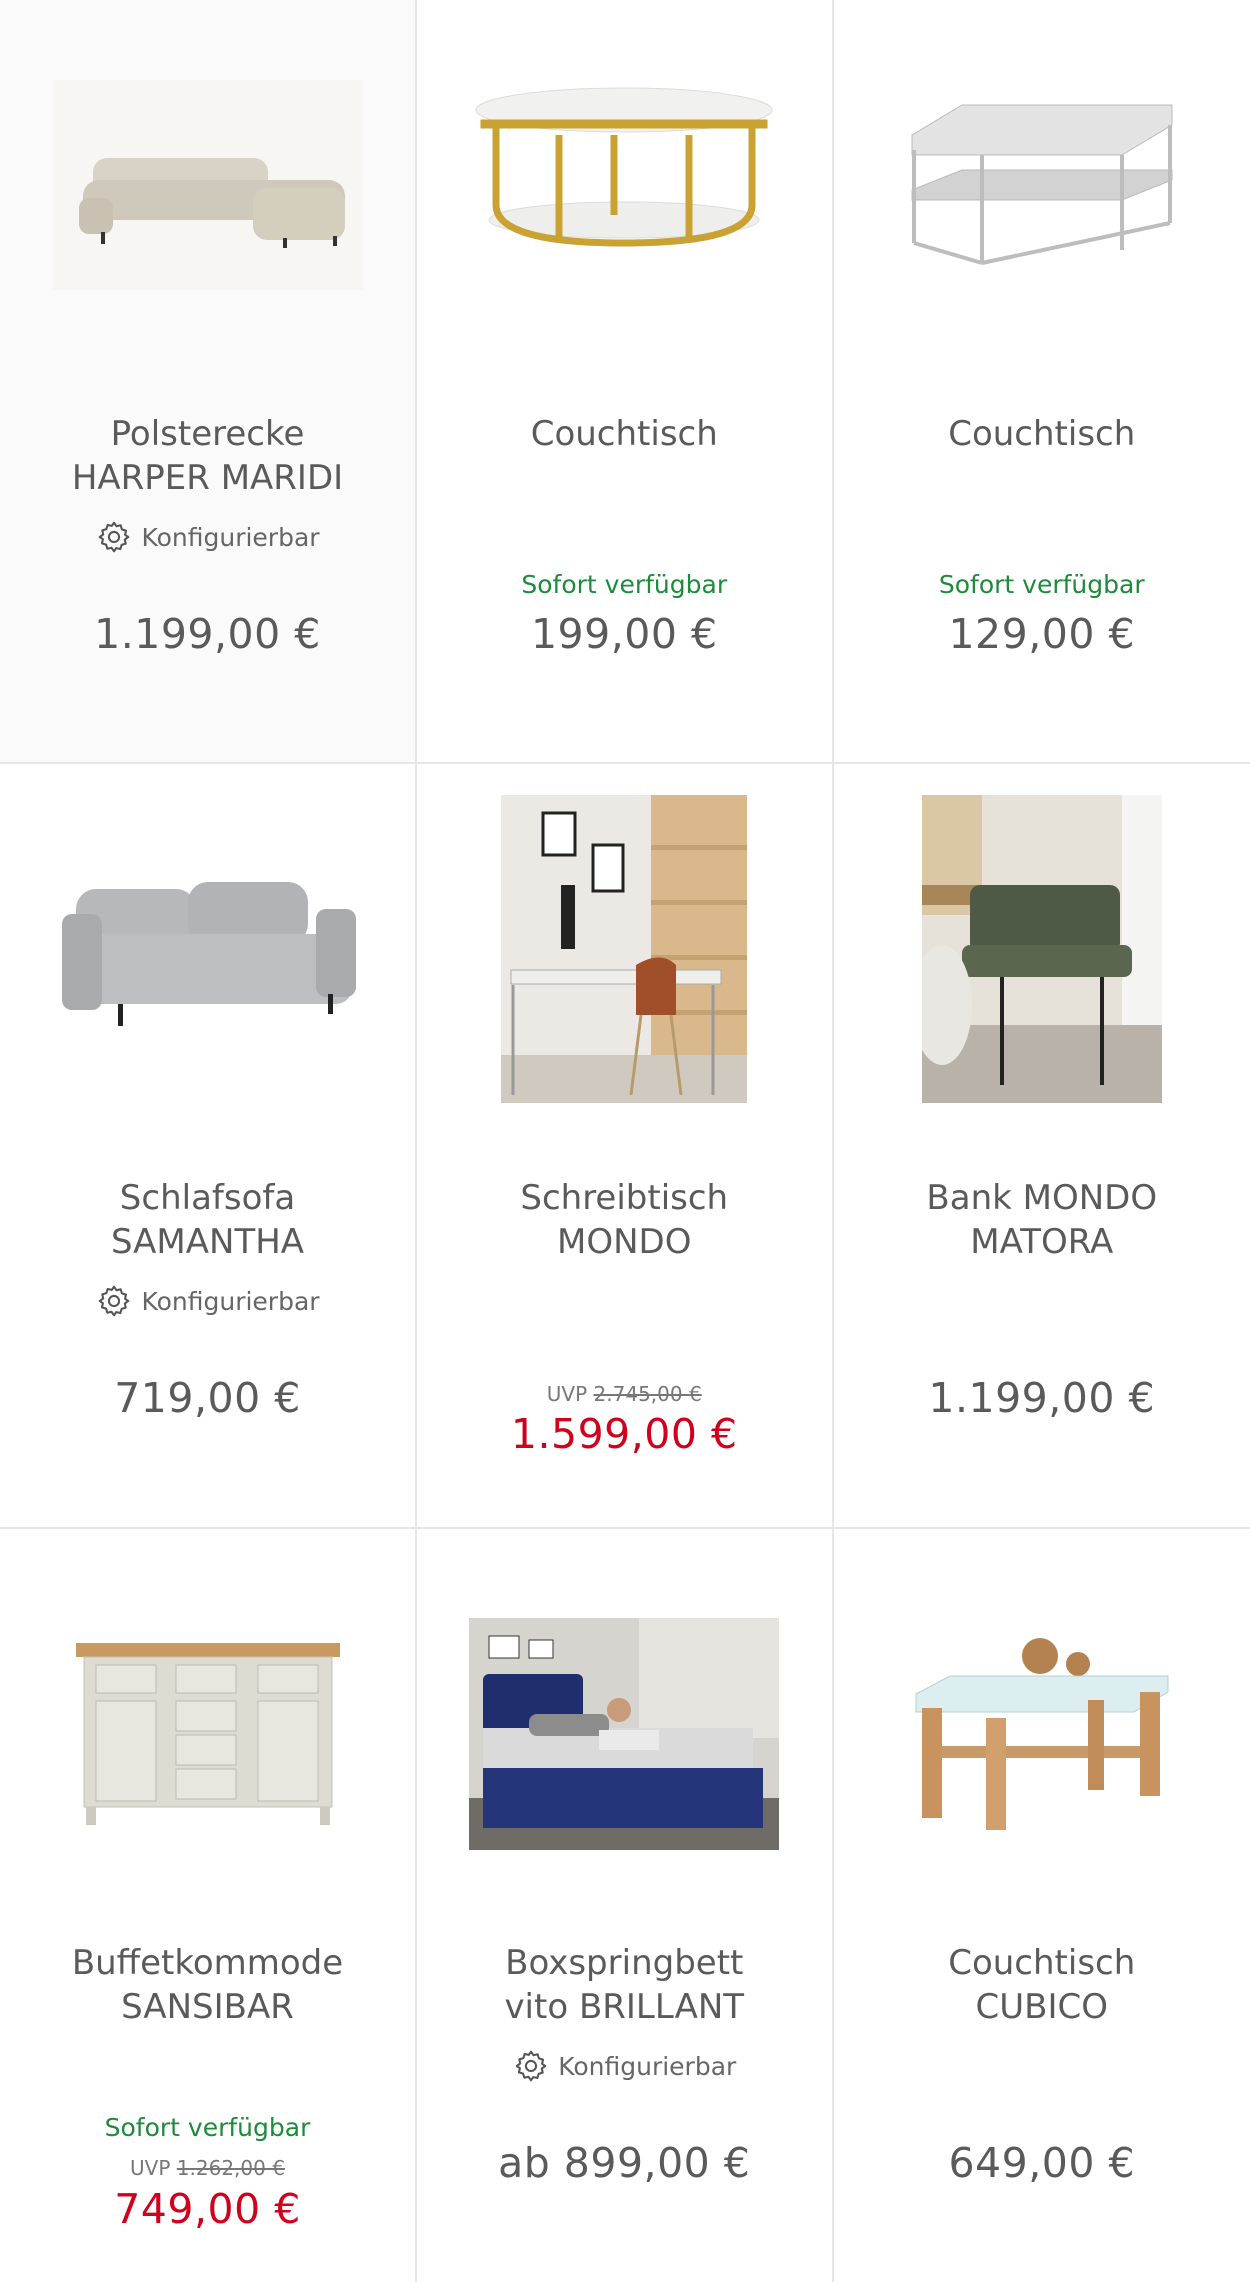 This screenshot has height=2282, width=1250. What do you see at coordinates (207, 2209) in the screenshot?
I see `sale-price: 749,00 €` at bounding box center [207, 2209].